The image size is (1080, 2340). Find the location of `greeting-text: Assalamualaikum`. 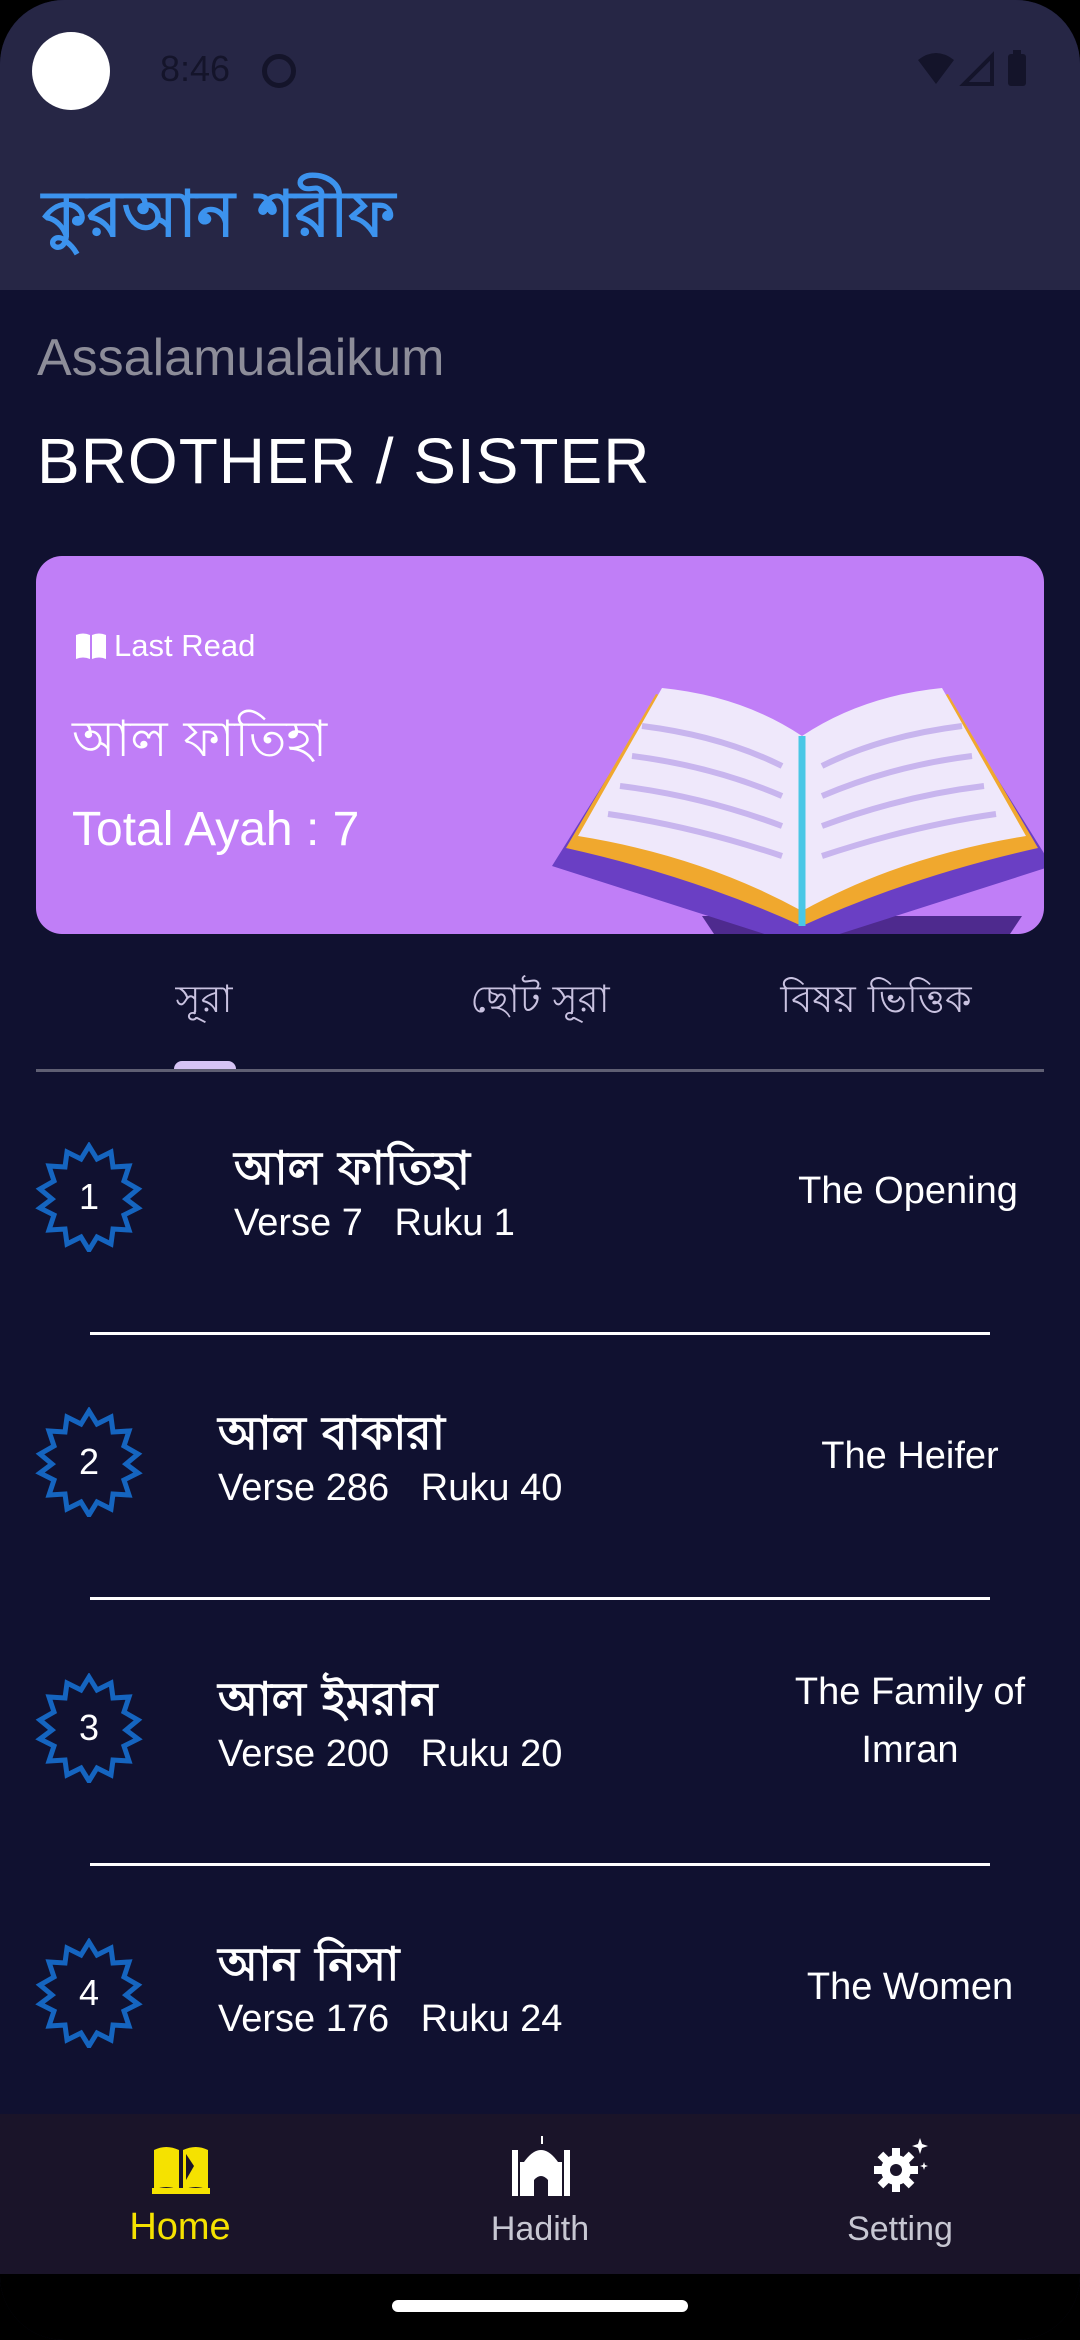

greeting-text: Assalamualaikum is located at coordinates (241, 358).